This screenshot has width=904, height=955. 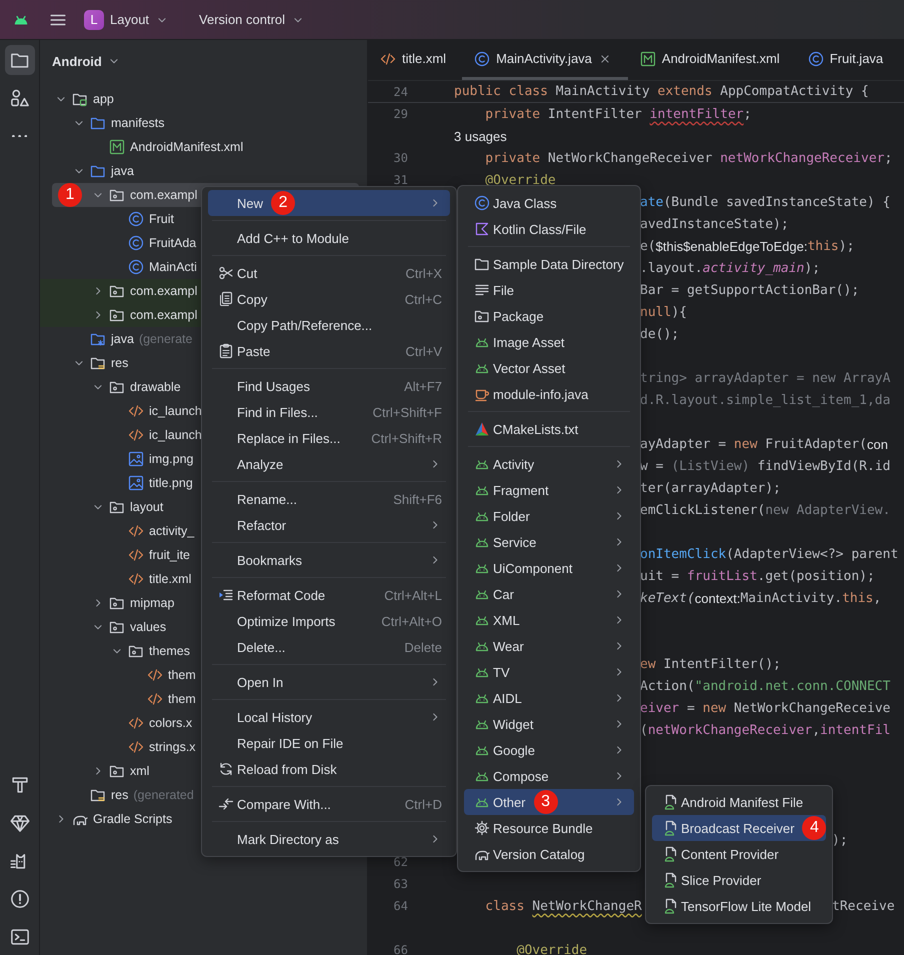 I want to click on line-number: 31, so click(x=401, y=180).